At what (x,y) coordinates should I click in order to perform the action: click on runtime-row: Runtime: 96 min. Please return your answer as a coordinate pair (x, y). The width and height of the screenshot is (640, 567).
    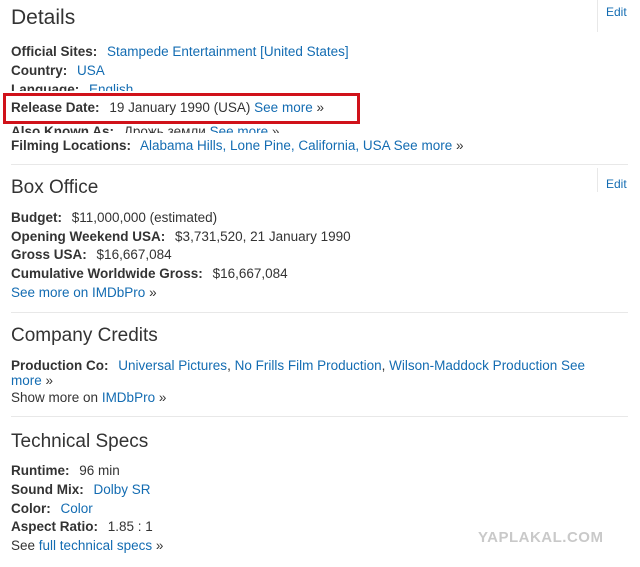
    Looking at the image, I should click on (65, 471).